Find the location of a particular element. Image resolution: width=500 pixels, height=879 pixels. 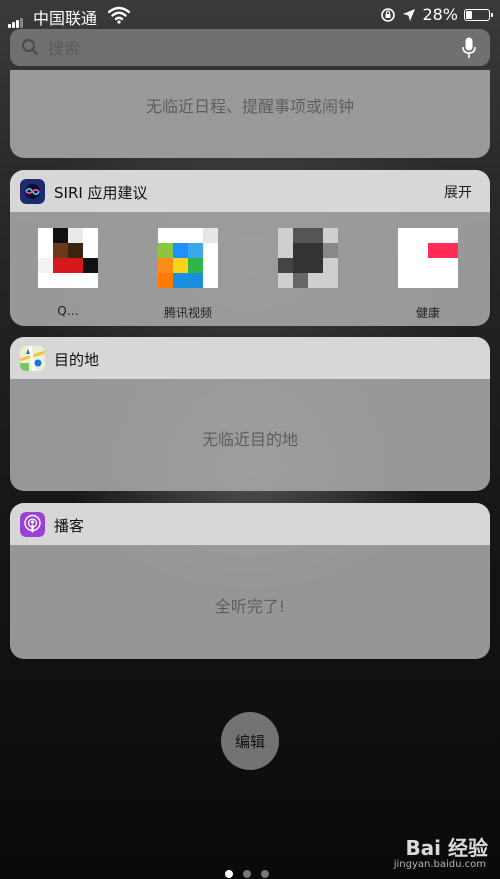

podcasts-empty-text: 全听完了! is located at coordinates (250, 606).